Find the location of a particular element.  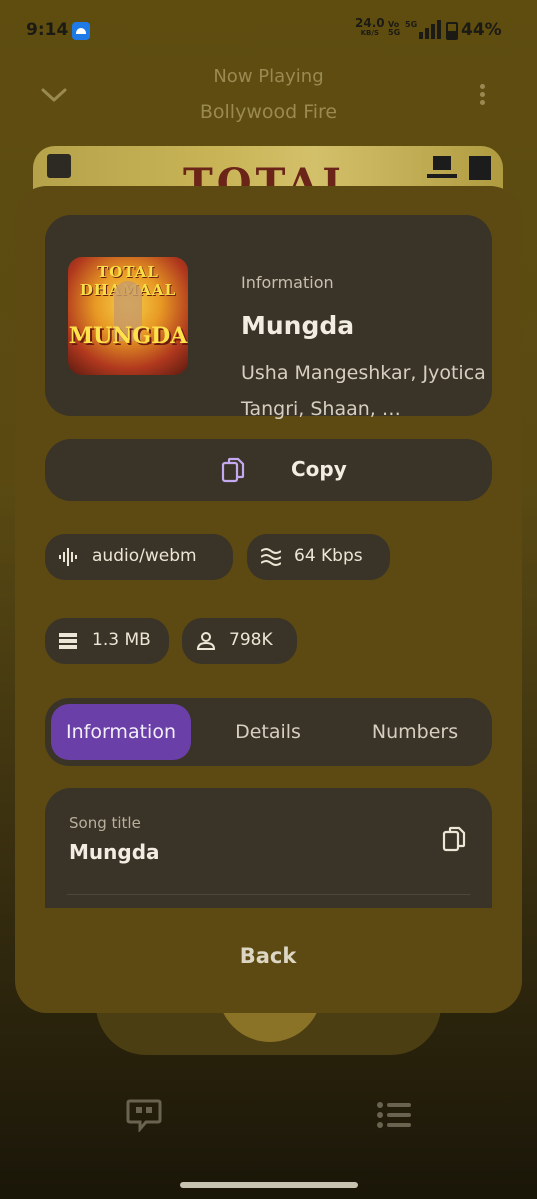

storage-icon is located at coordinates (68, 641).